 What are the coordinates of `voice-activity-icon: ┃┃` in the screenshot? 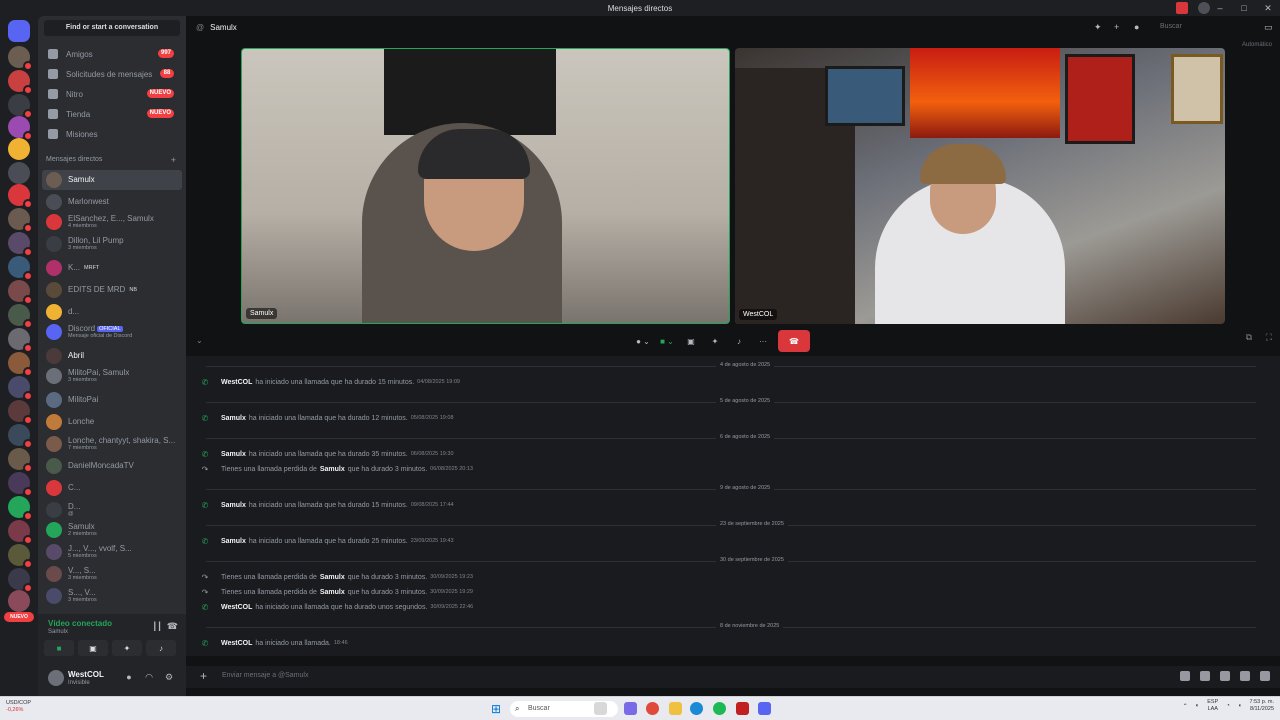 It's located at (157, 626).